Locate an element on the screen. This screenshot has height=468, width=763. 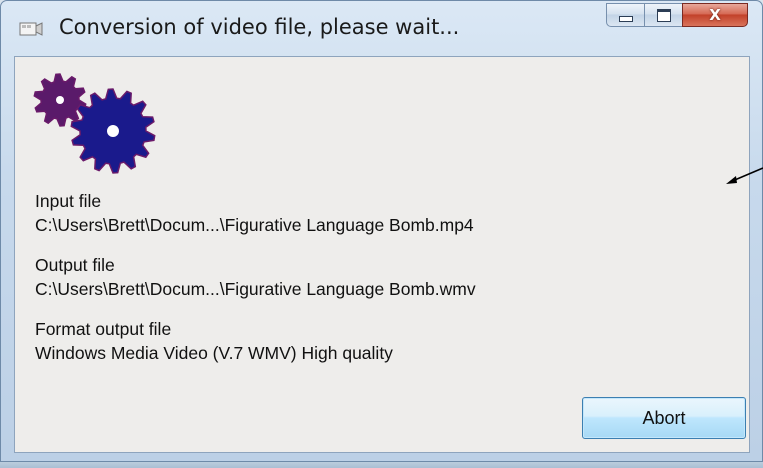
maximize-icon is located at coordinates (663, 15).